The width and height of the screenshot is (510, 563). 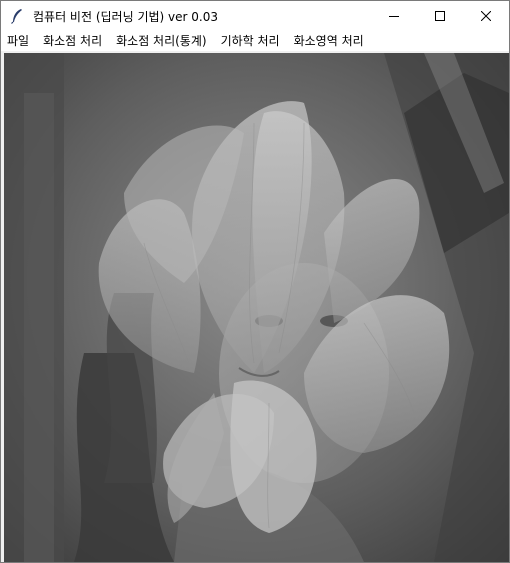 What do you see at coordinates (329, 41) in the screenshot?
I see `menu-pixel-area: 화소영역 처리` at bounding box center [329, 41].